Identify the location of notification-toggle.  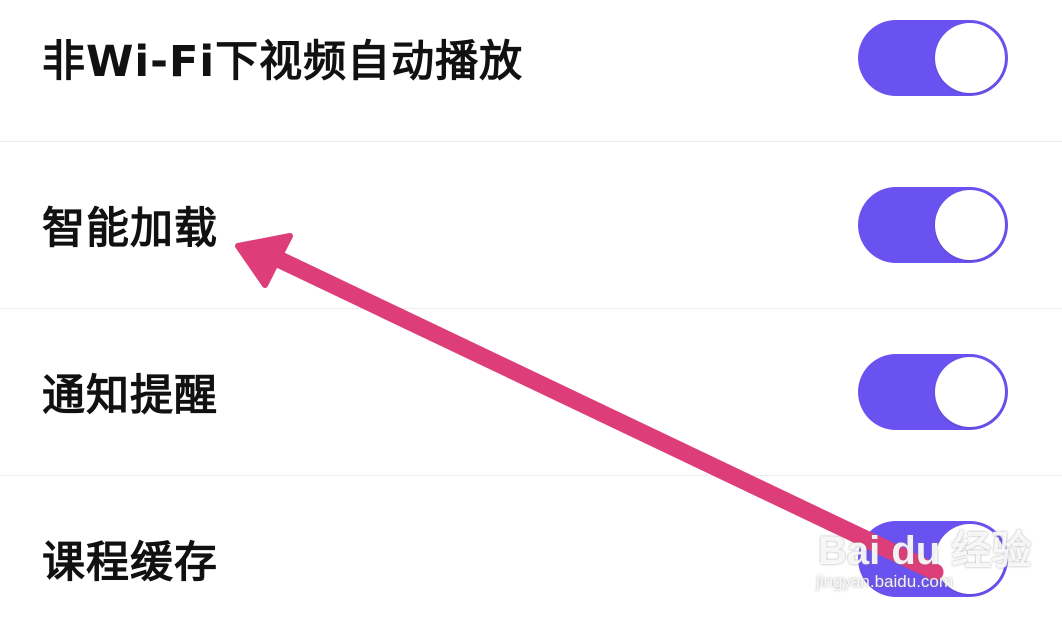
(933, 392).